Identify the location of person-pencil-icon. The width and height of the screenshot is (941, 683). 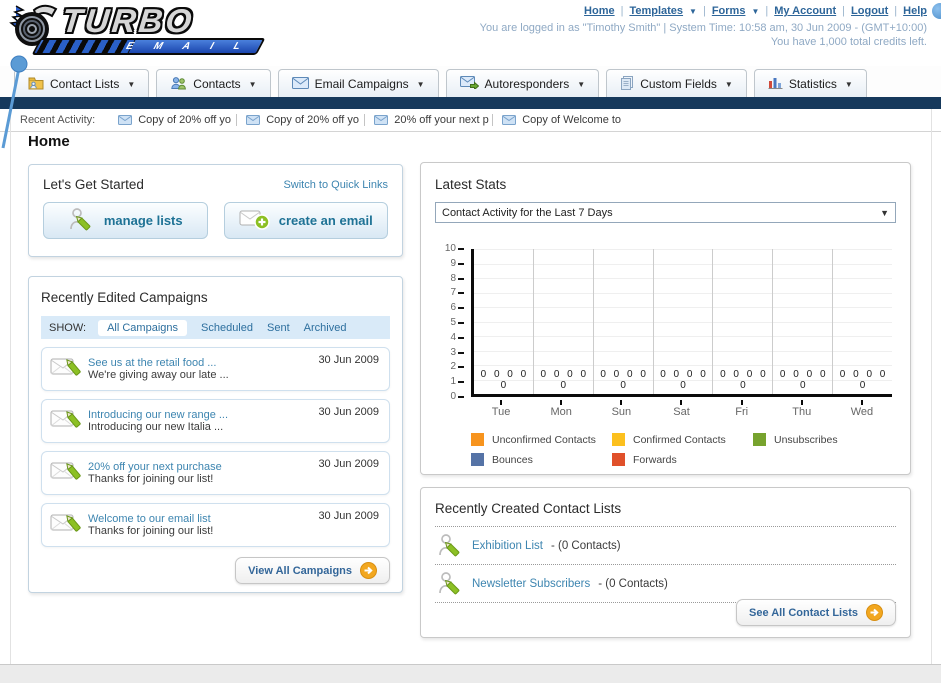
(81, 221).